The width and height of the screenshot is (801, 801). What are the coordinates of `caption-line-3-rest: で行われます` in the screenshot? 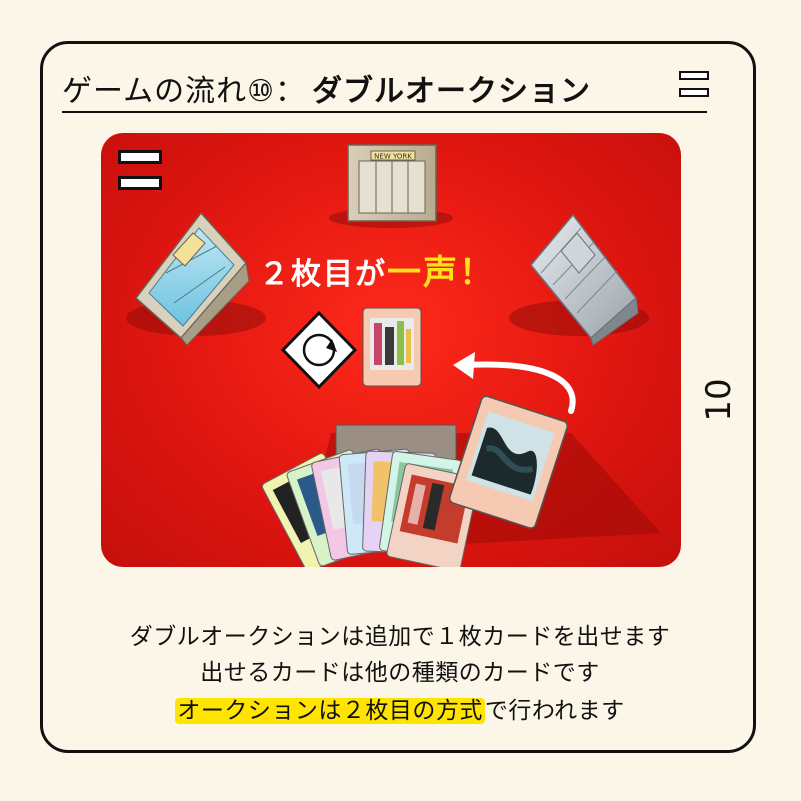 It's located at (554, 711).